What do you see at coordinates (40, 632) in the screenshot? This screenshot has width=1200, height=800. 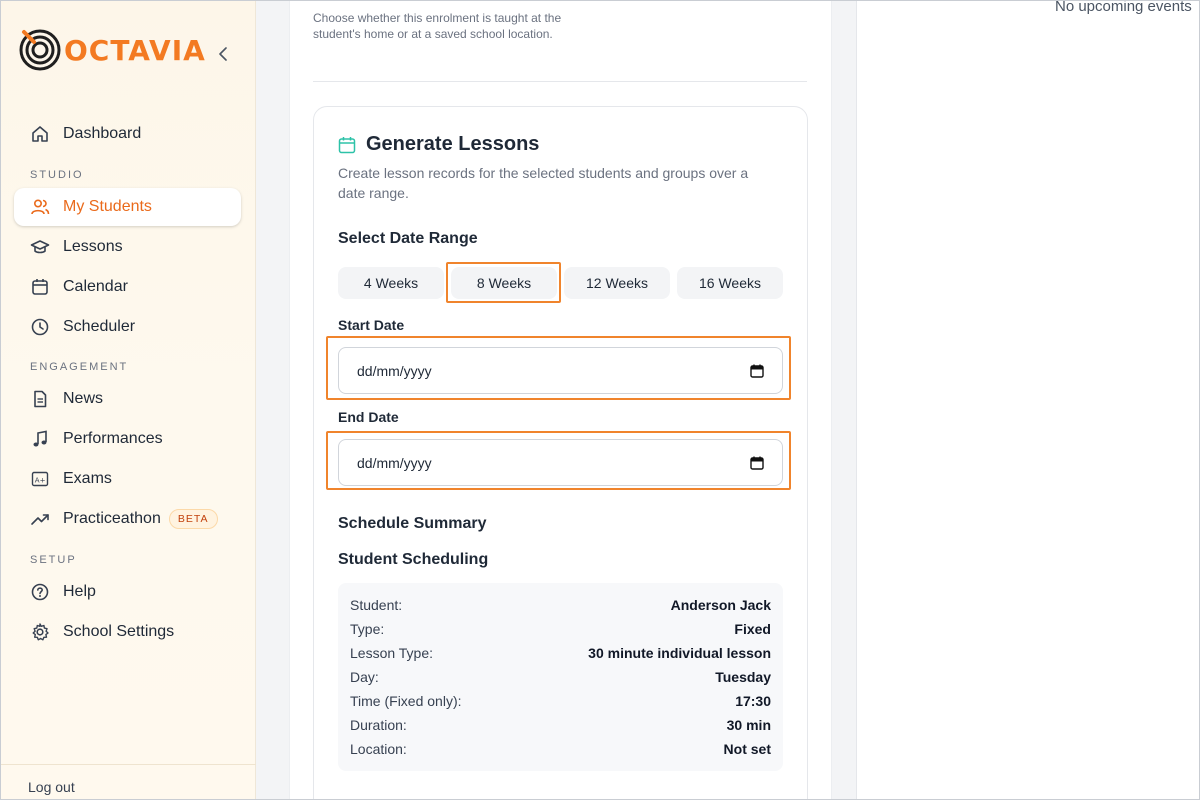 I see `gear-icon` at bounding box center [40, 632].